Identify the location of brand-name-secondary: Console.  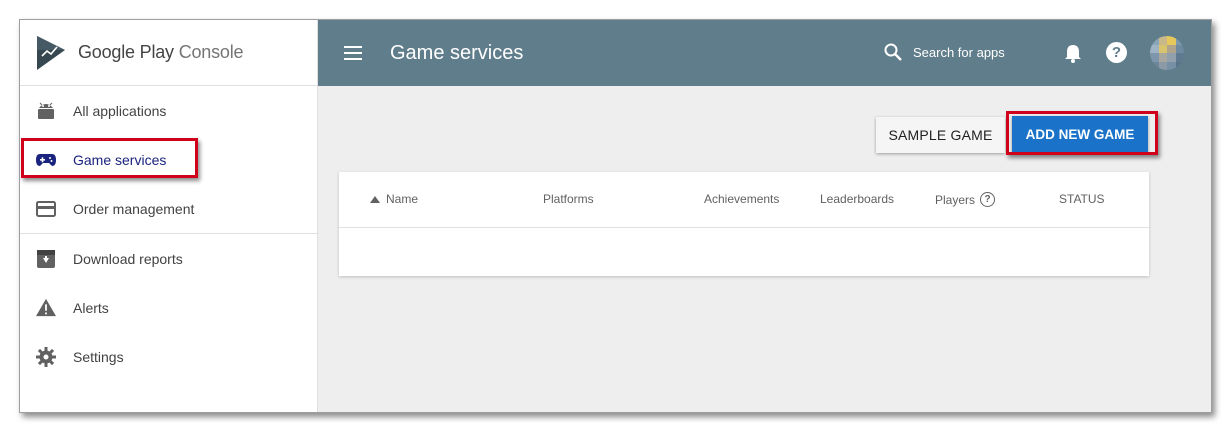
(211, 52).